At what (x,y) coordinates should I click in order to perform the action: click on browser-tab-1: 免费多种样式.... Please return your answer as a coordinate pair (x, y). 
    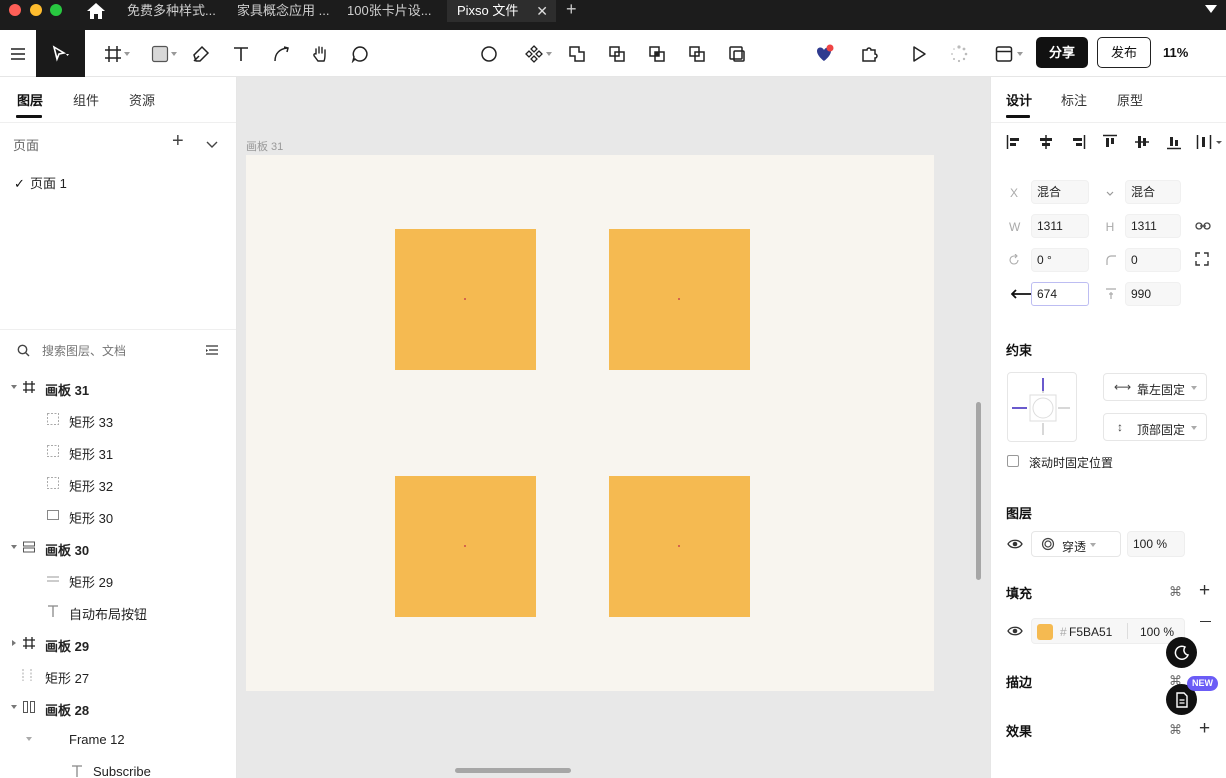
    Looking at the image, I should click on (176, 11).